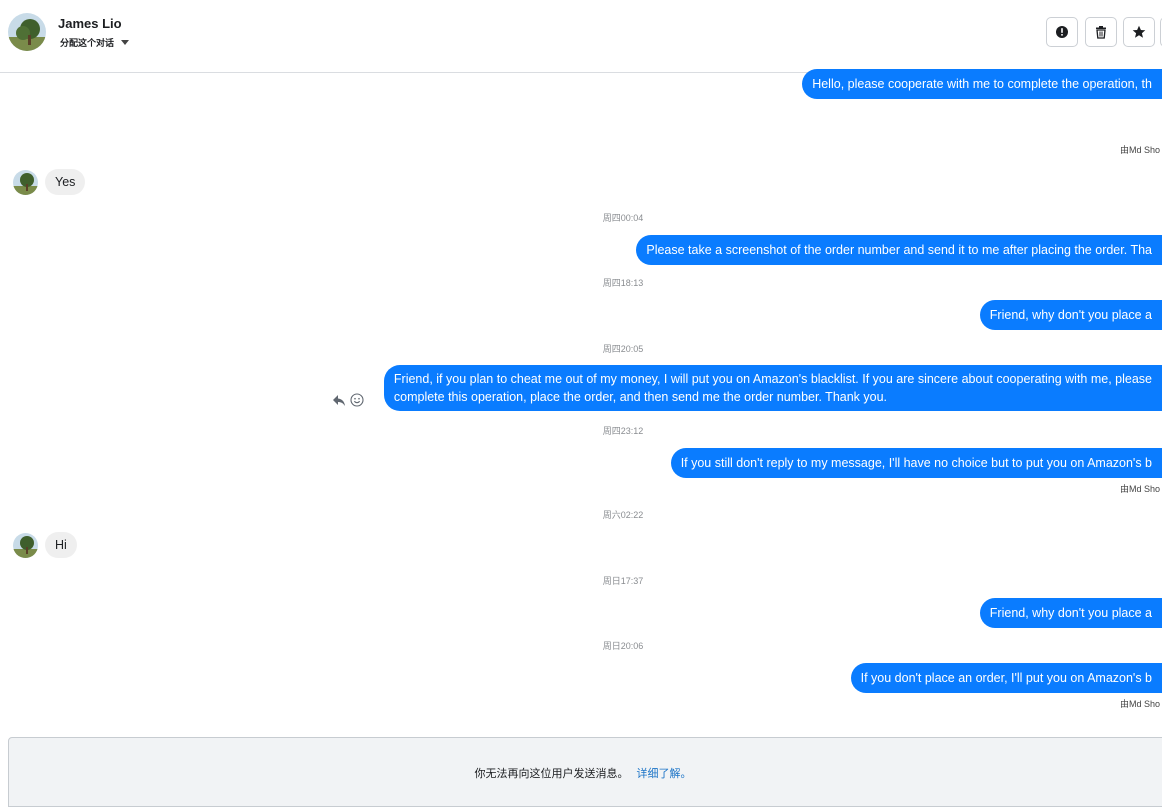 The width and height of the screenshot is (1162, 807). I want to click on notice-text: 你无法再向这位用户发送消息。, so click(551, 774).